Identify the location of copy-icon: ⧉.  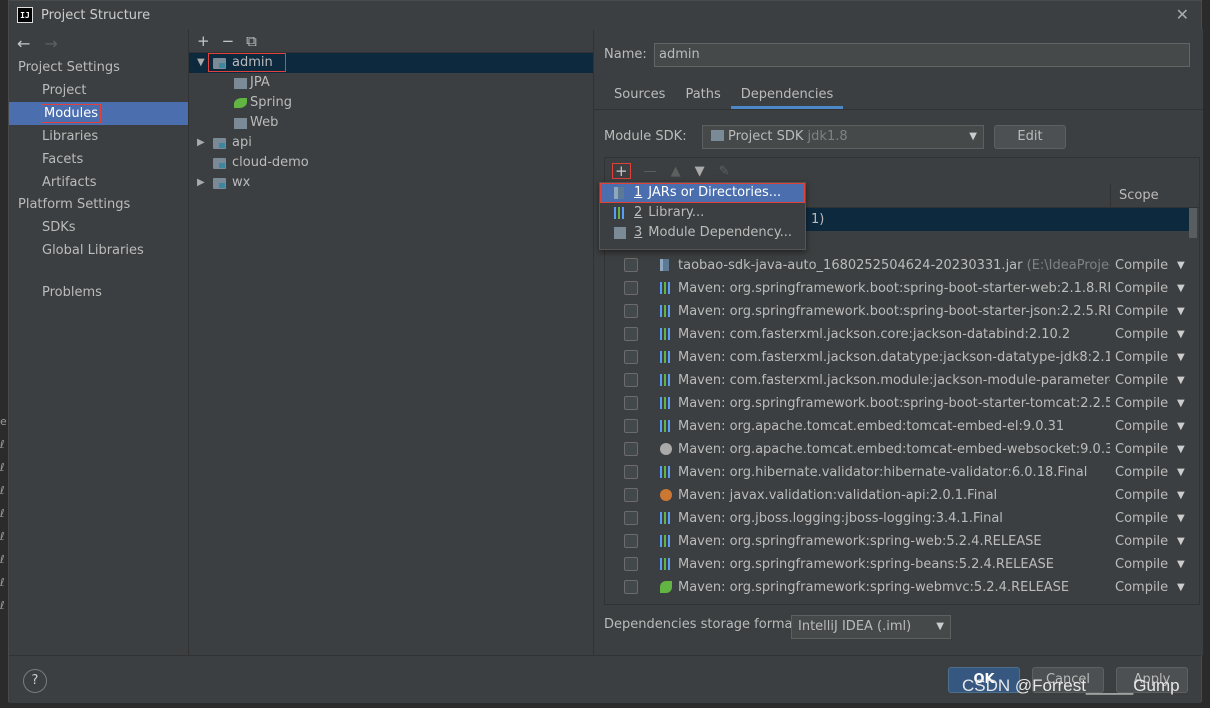
(251, 41).